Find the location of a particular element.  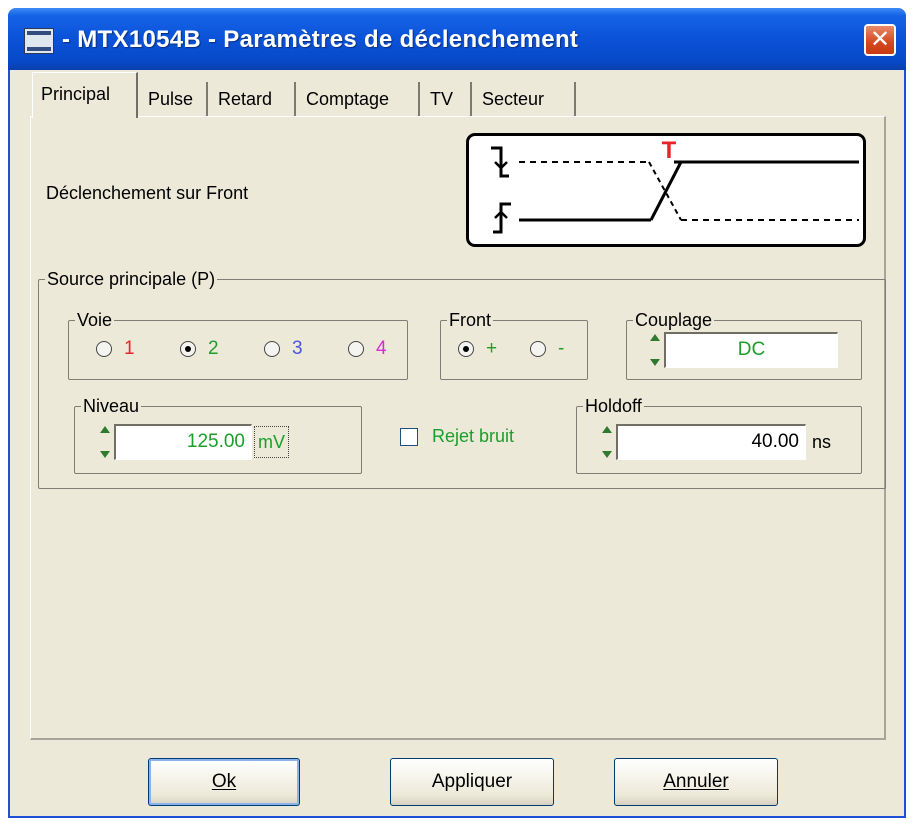

edge-trigger-diagram-svg: T is located at coordinates (675, 185).